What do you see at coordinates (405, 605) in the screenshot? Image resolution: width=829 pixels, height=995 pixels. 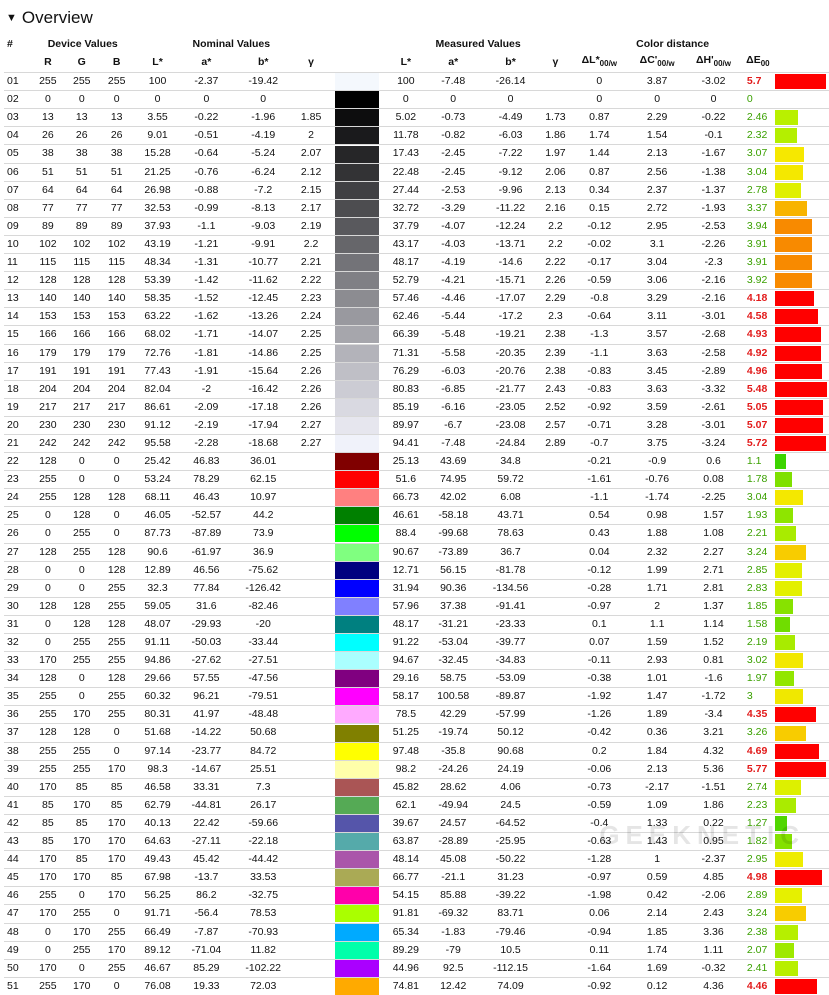 I see `cell-ml: 57.96` at bounding box center [405, 605].